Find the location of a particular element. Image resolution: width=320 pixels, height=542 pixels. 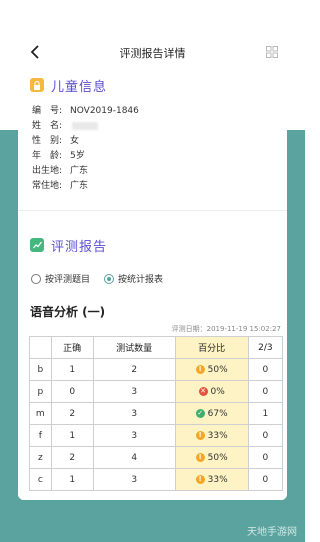

cell-count: 4 is located at coordinates (134, 457).